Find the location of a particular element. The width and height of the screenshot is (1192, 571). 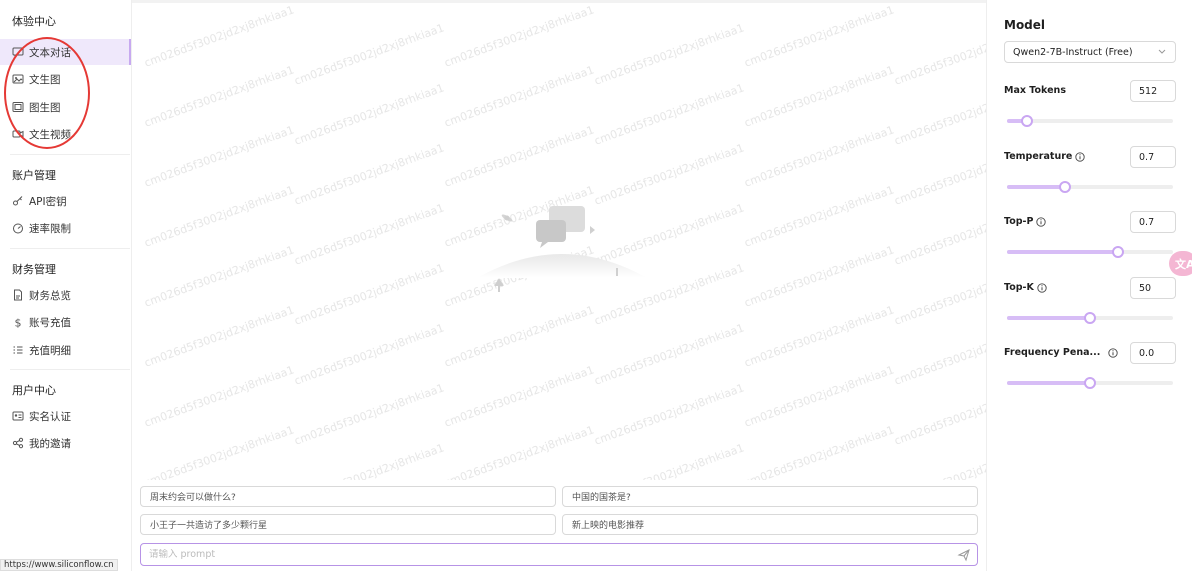

model-select: Qwen2-7B-Instruct (Free) is located at coordinates (1090, 52).